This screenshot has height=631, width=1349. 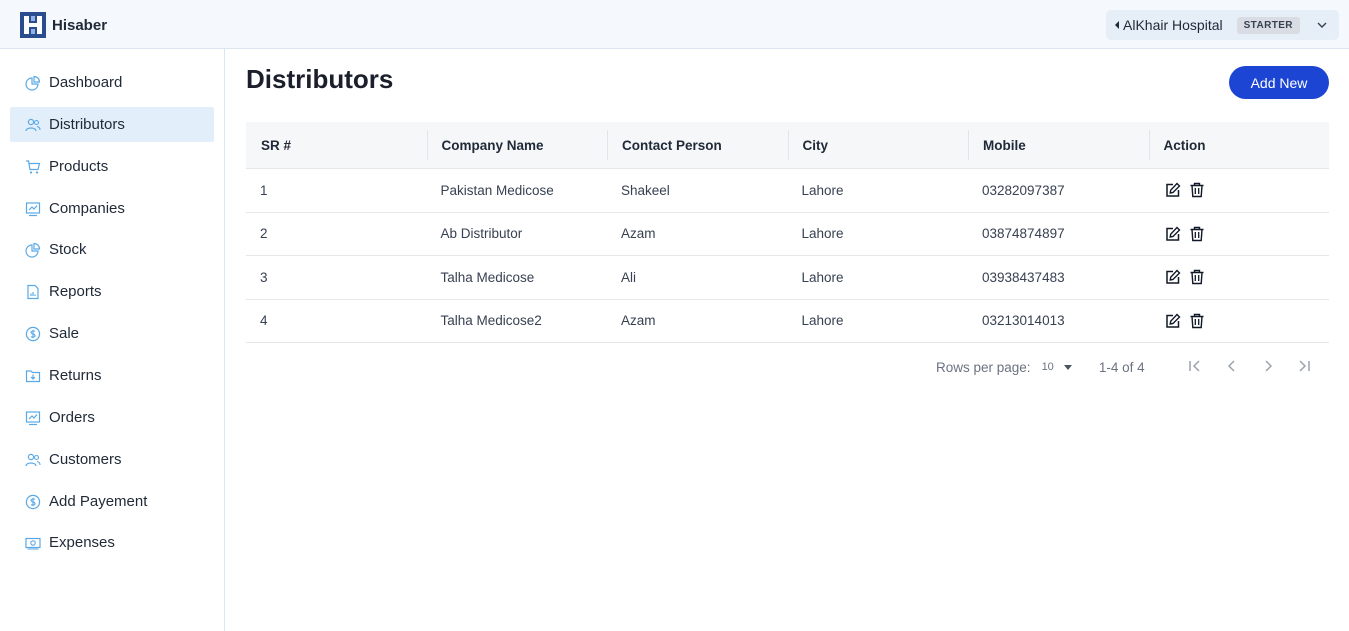 I want to click on sidebar-item-expenses: Expenses, so click(x=112, y=542).